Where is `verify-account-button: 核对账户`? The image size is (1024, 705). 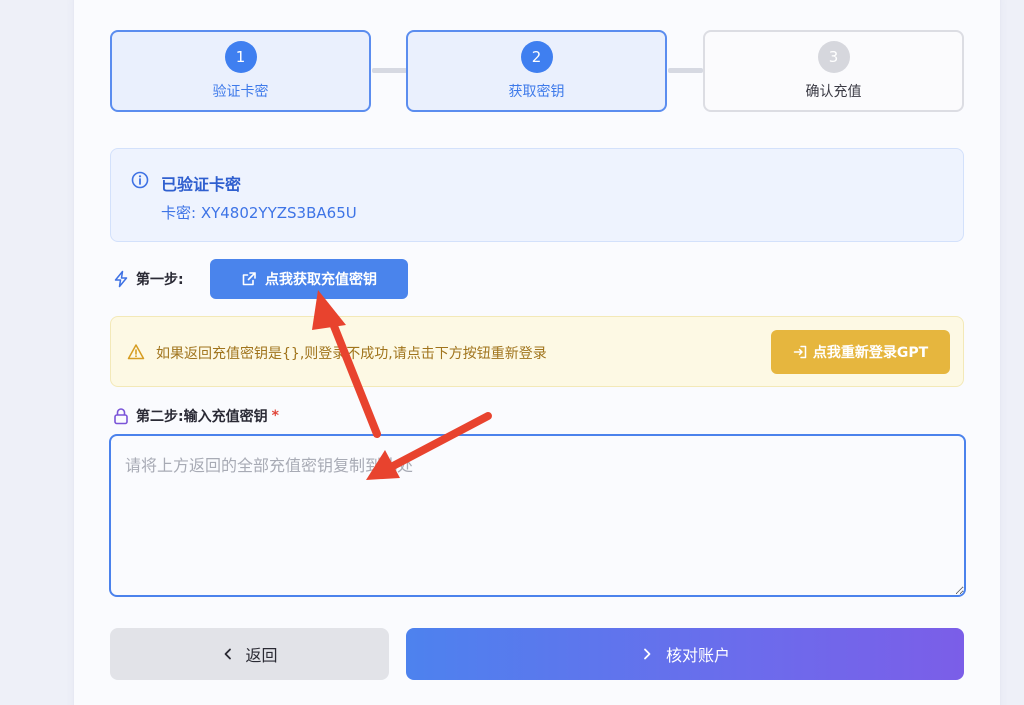 verify-account-button: 核对账户 is located at coordinates (685, 654).